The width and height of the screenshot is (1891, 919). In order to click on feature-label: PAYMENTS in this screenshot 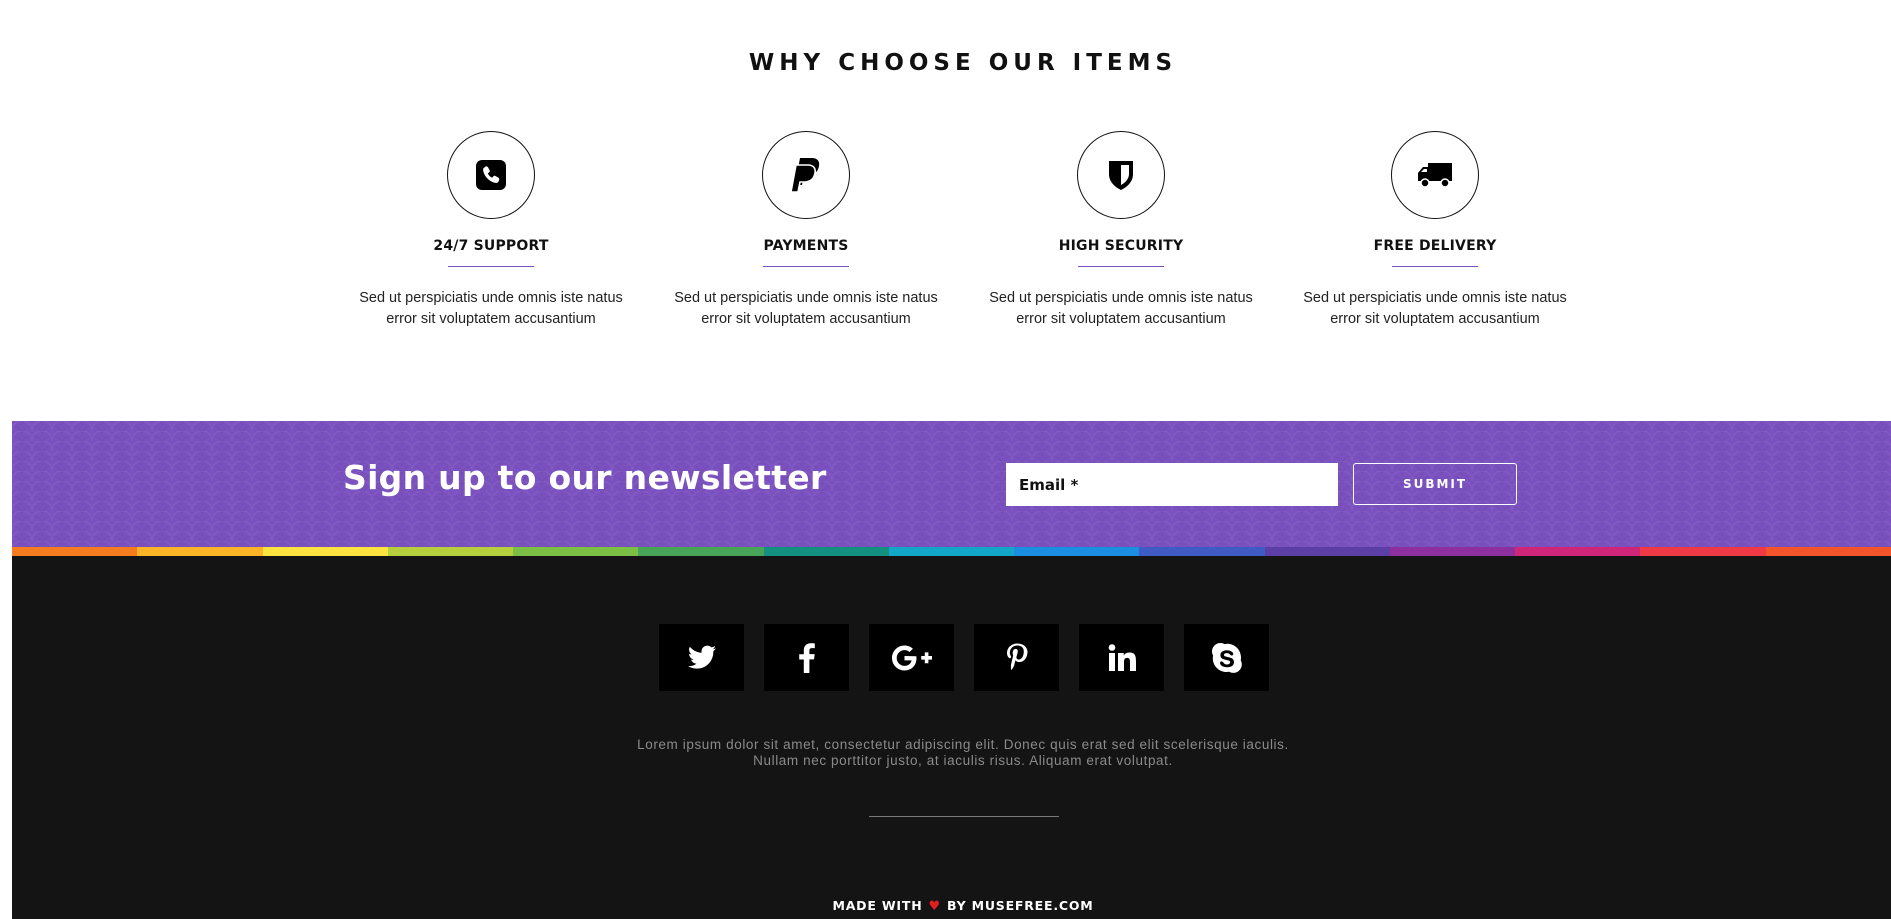, I will do `click(806, 246)`.